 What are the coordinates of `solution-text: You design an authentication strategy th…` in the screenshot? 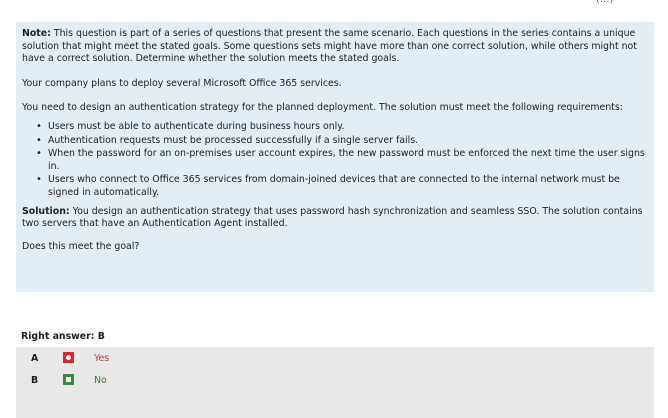 It's located at (332, 217).